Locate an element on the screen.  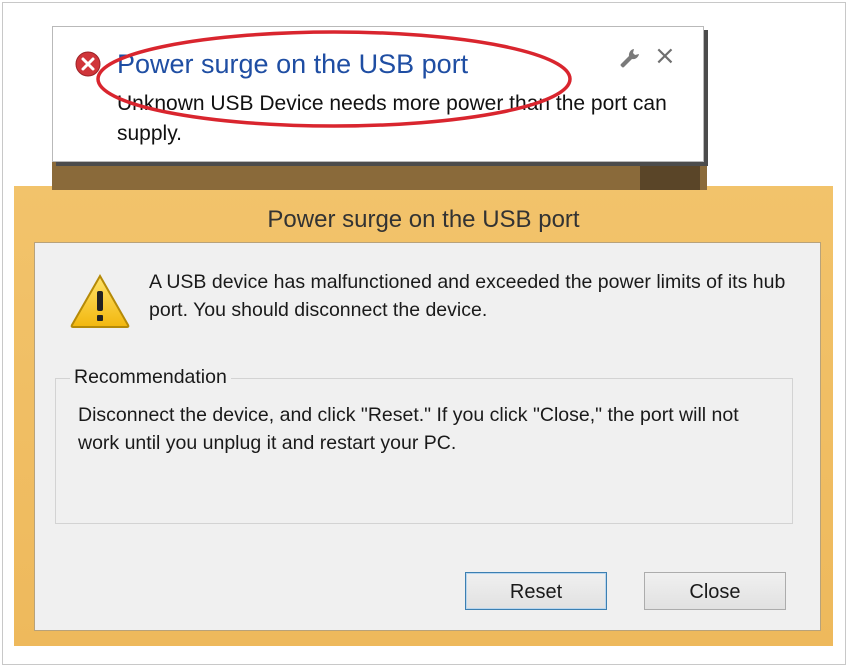
toast-close-icon: × is located at coordinates (665, 56).